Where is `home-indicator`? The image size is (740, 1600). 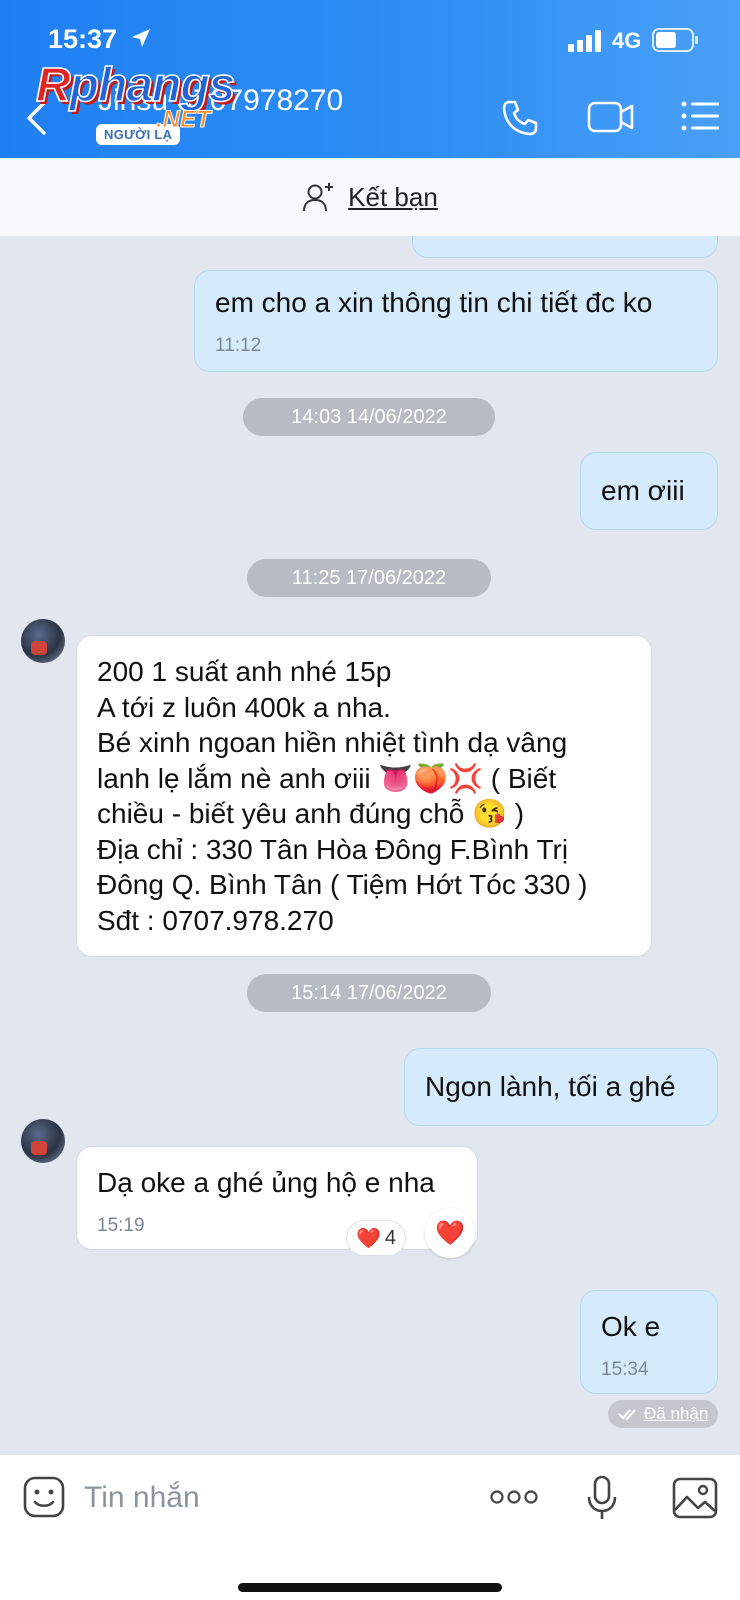
home-indicator is located at coordinates (370, 1587).